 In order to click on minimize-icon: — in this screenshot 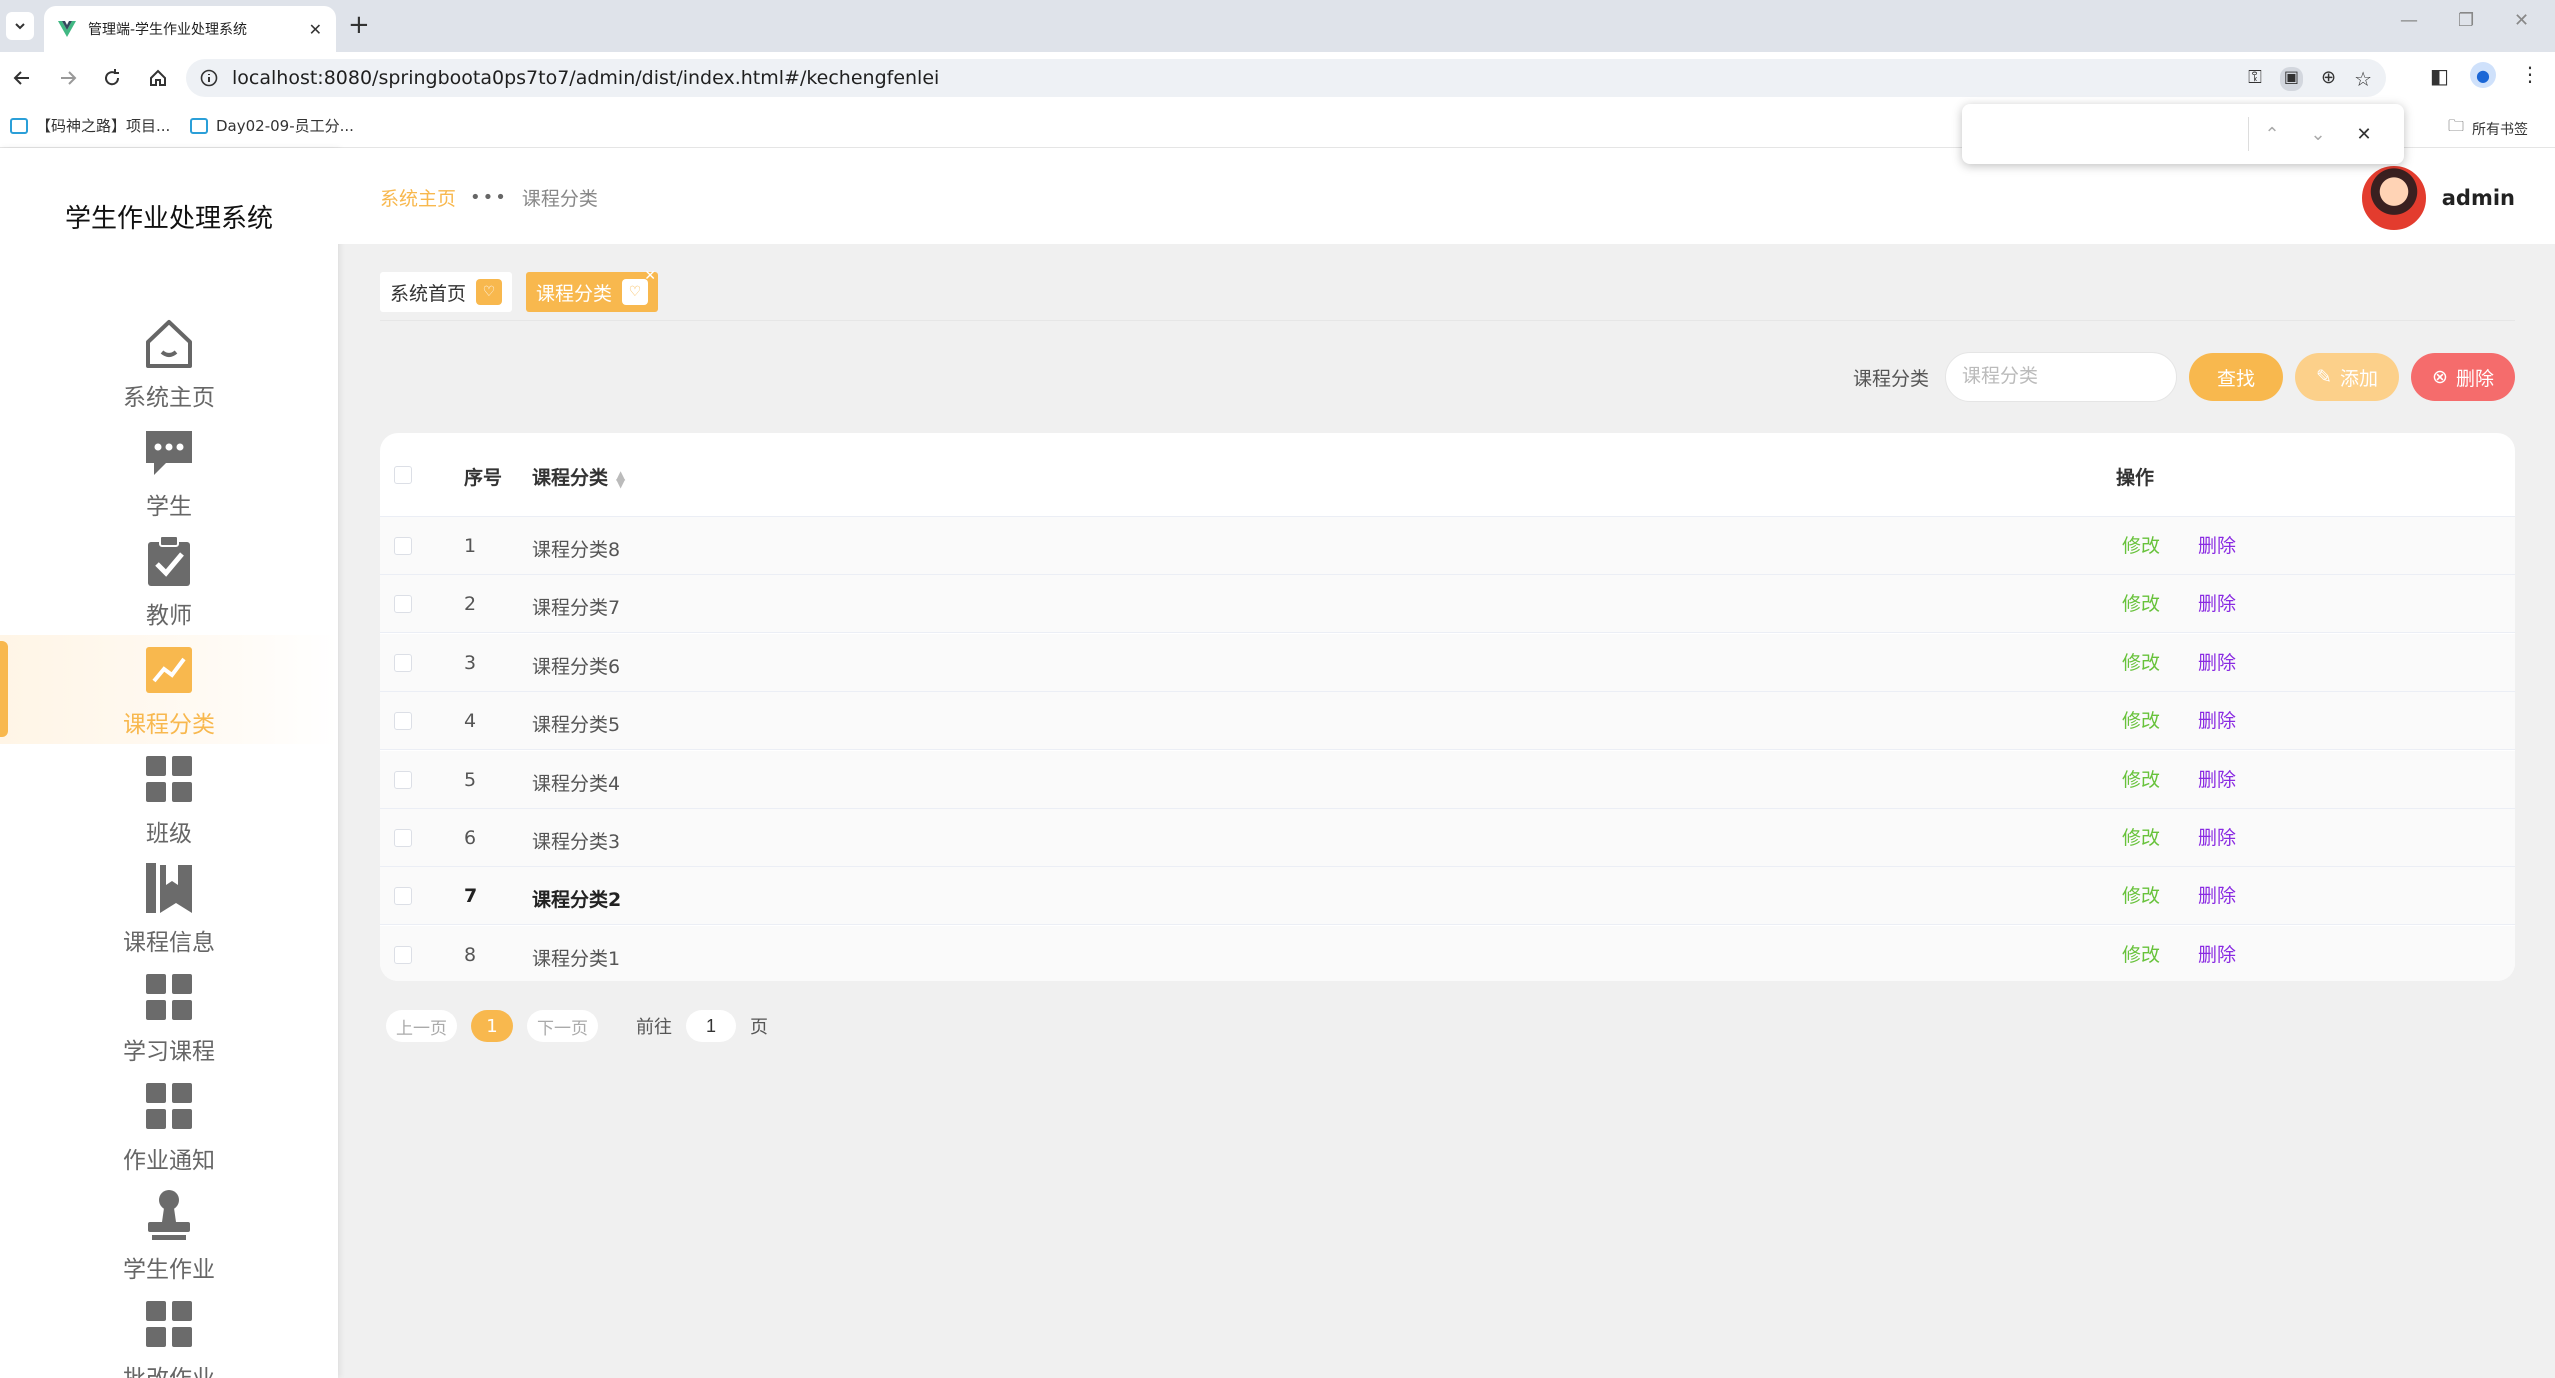, I will do `click(2409, 20)`.